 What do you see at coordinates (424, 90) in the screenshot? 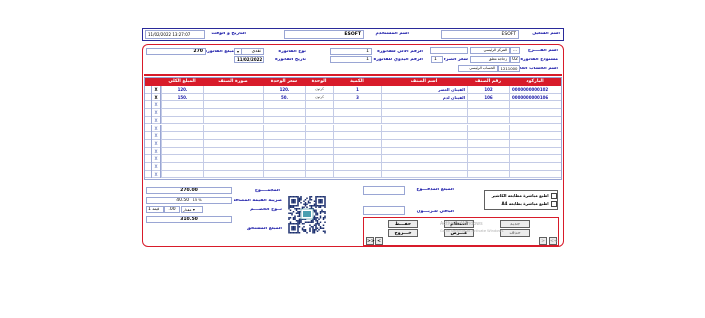
I see `cell-name: الفيتان العصر` at bounding box center [424, 90].